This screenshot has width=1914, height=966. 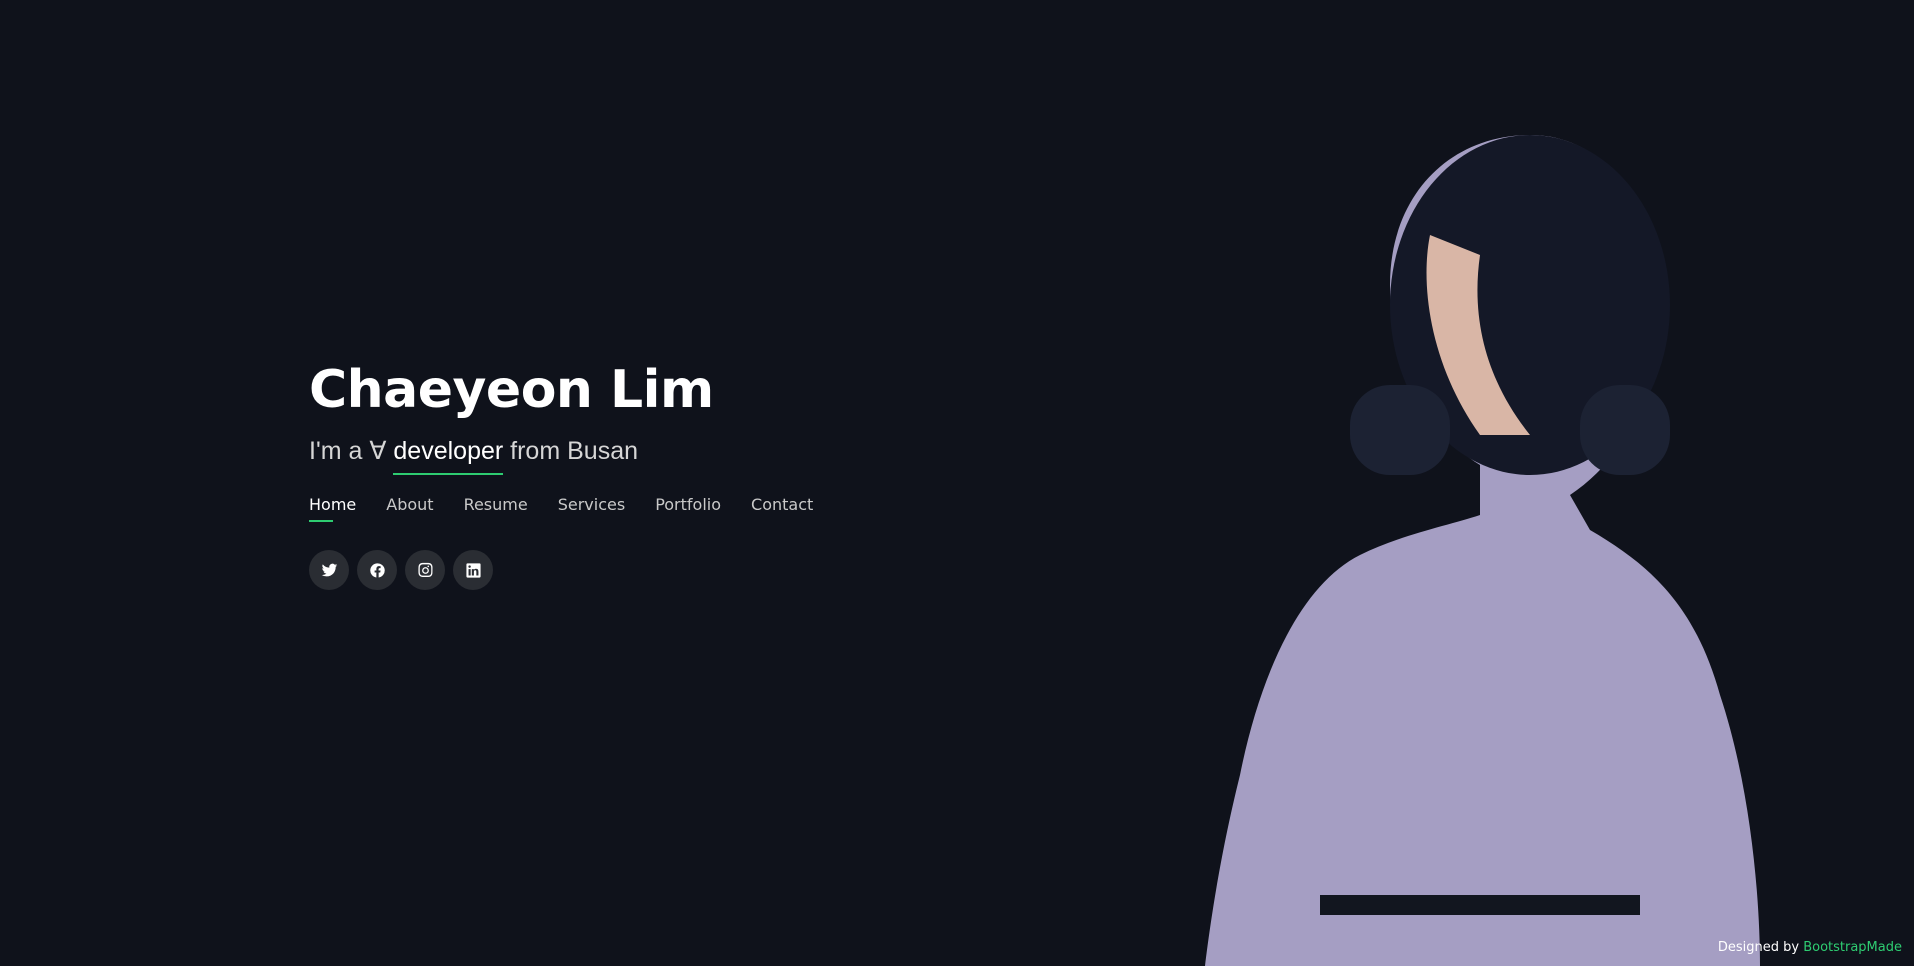 I want to click on twitter-link, so click(x=329, y=570).